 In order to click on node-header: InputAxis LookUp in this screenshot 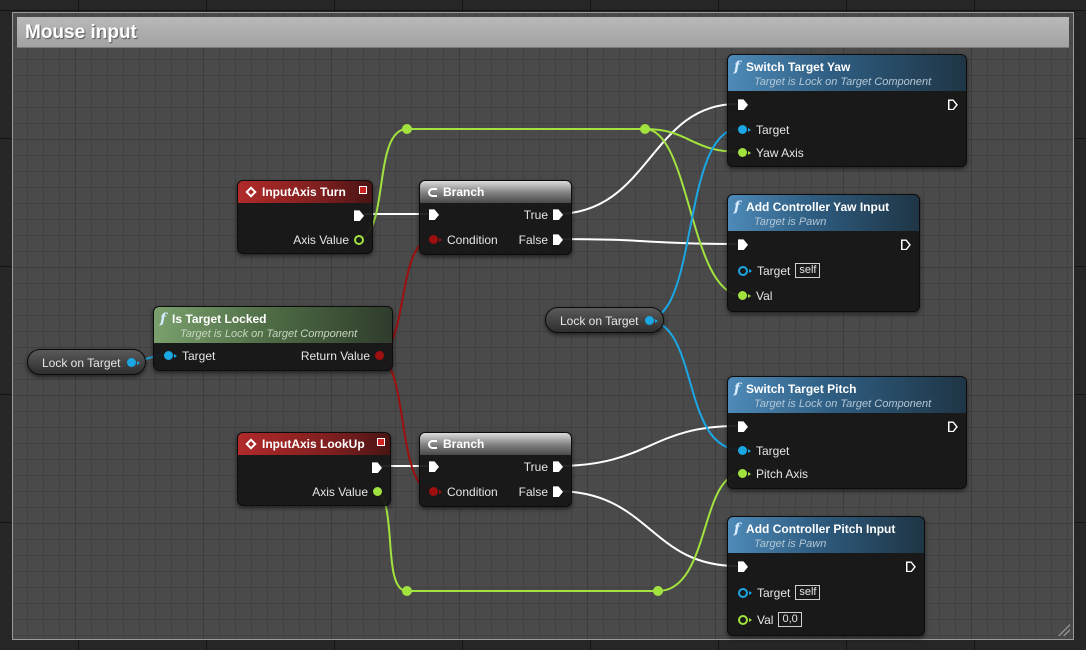, I will do `click(314, 444)`.